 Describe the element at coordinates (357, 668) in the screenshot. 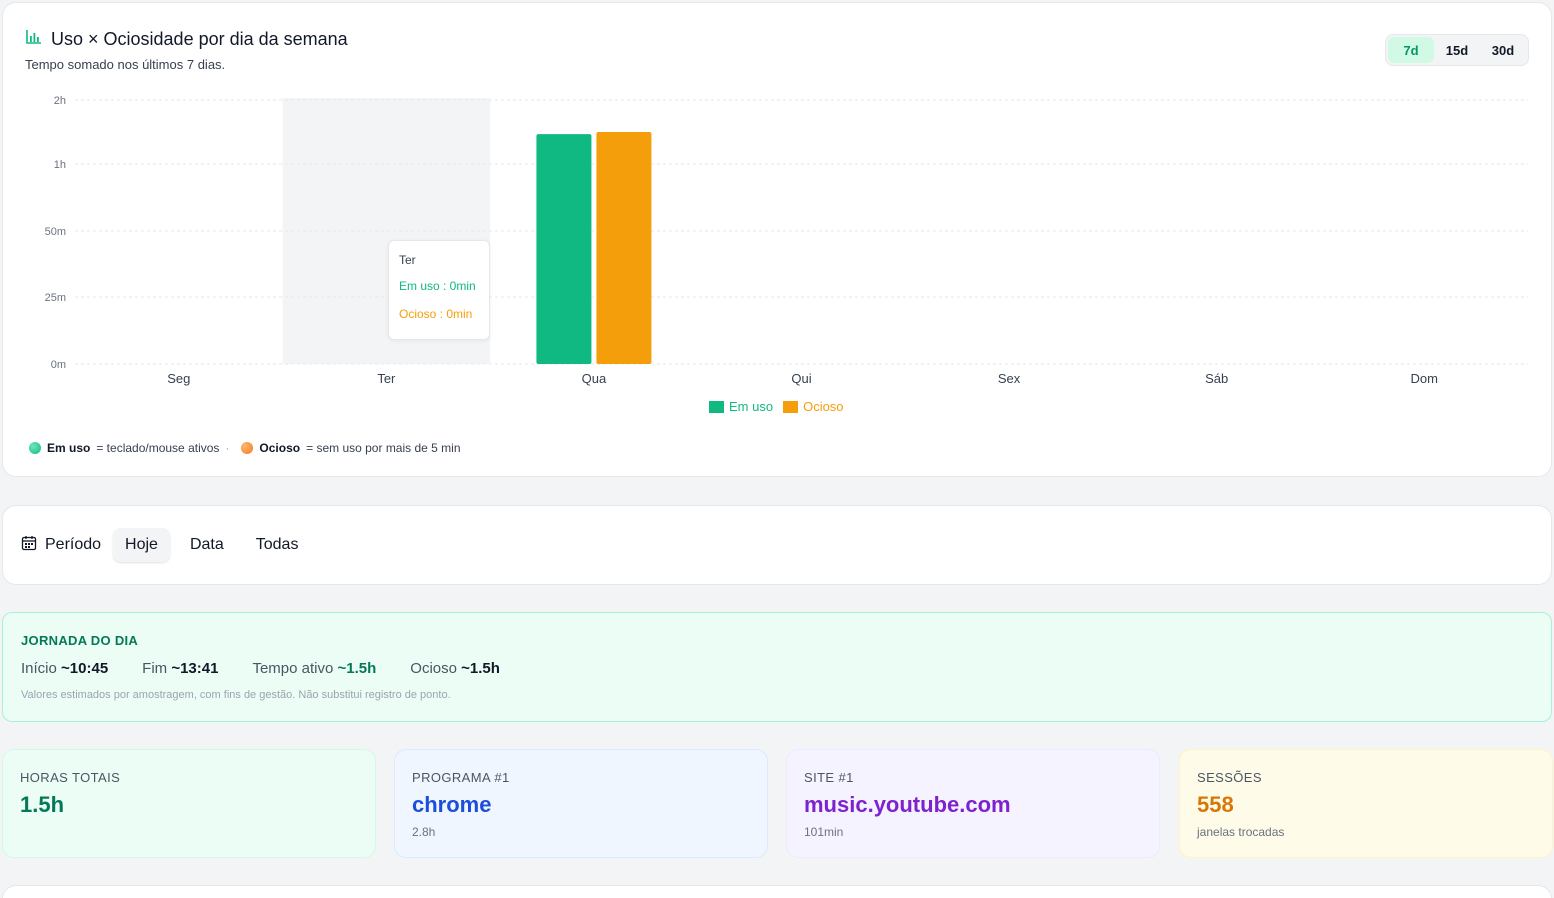

I see `journey-active-value: ~1.5h` at that location.